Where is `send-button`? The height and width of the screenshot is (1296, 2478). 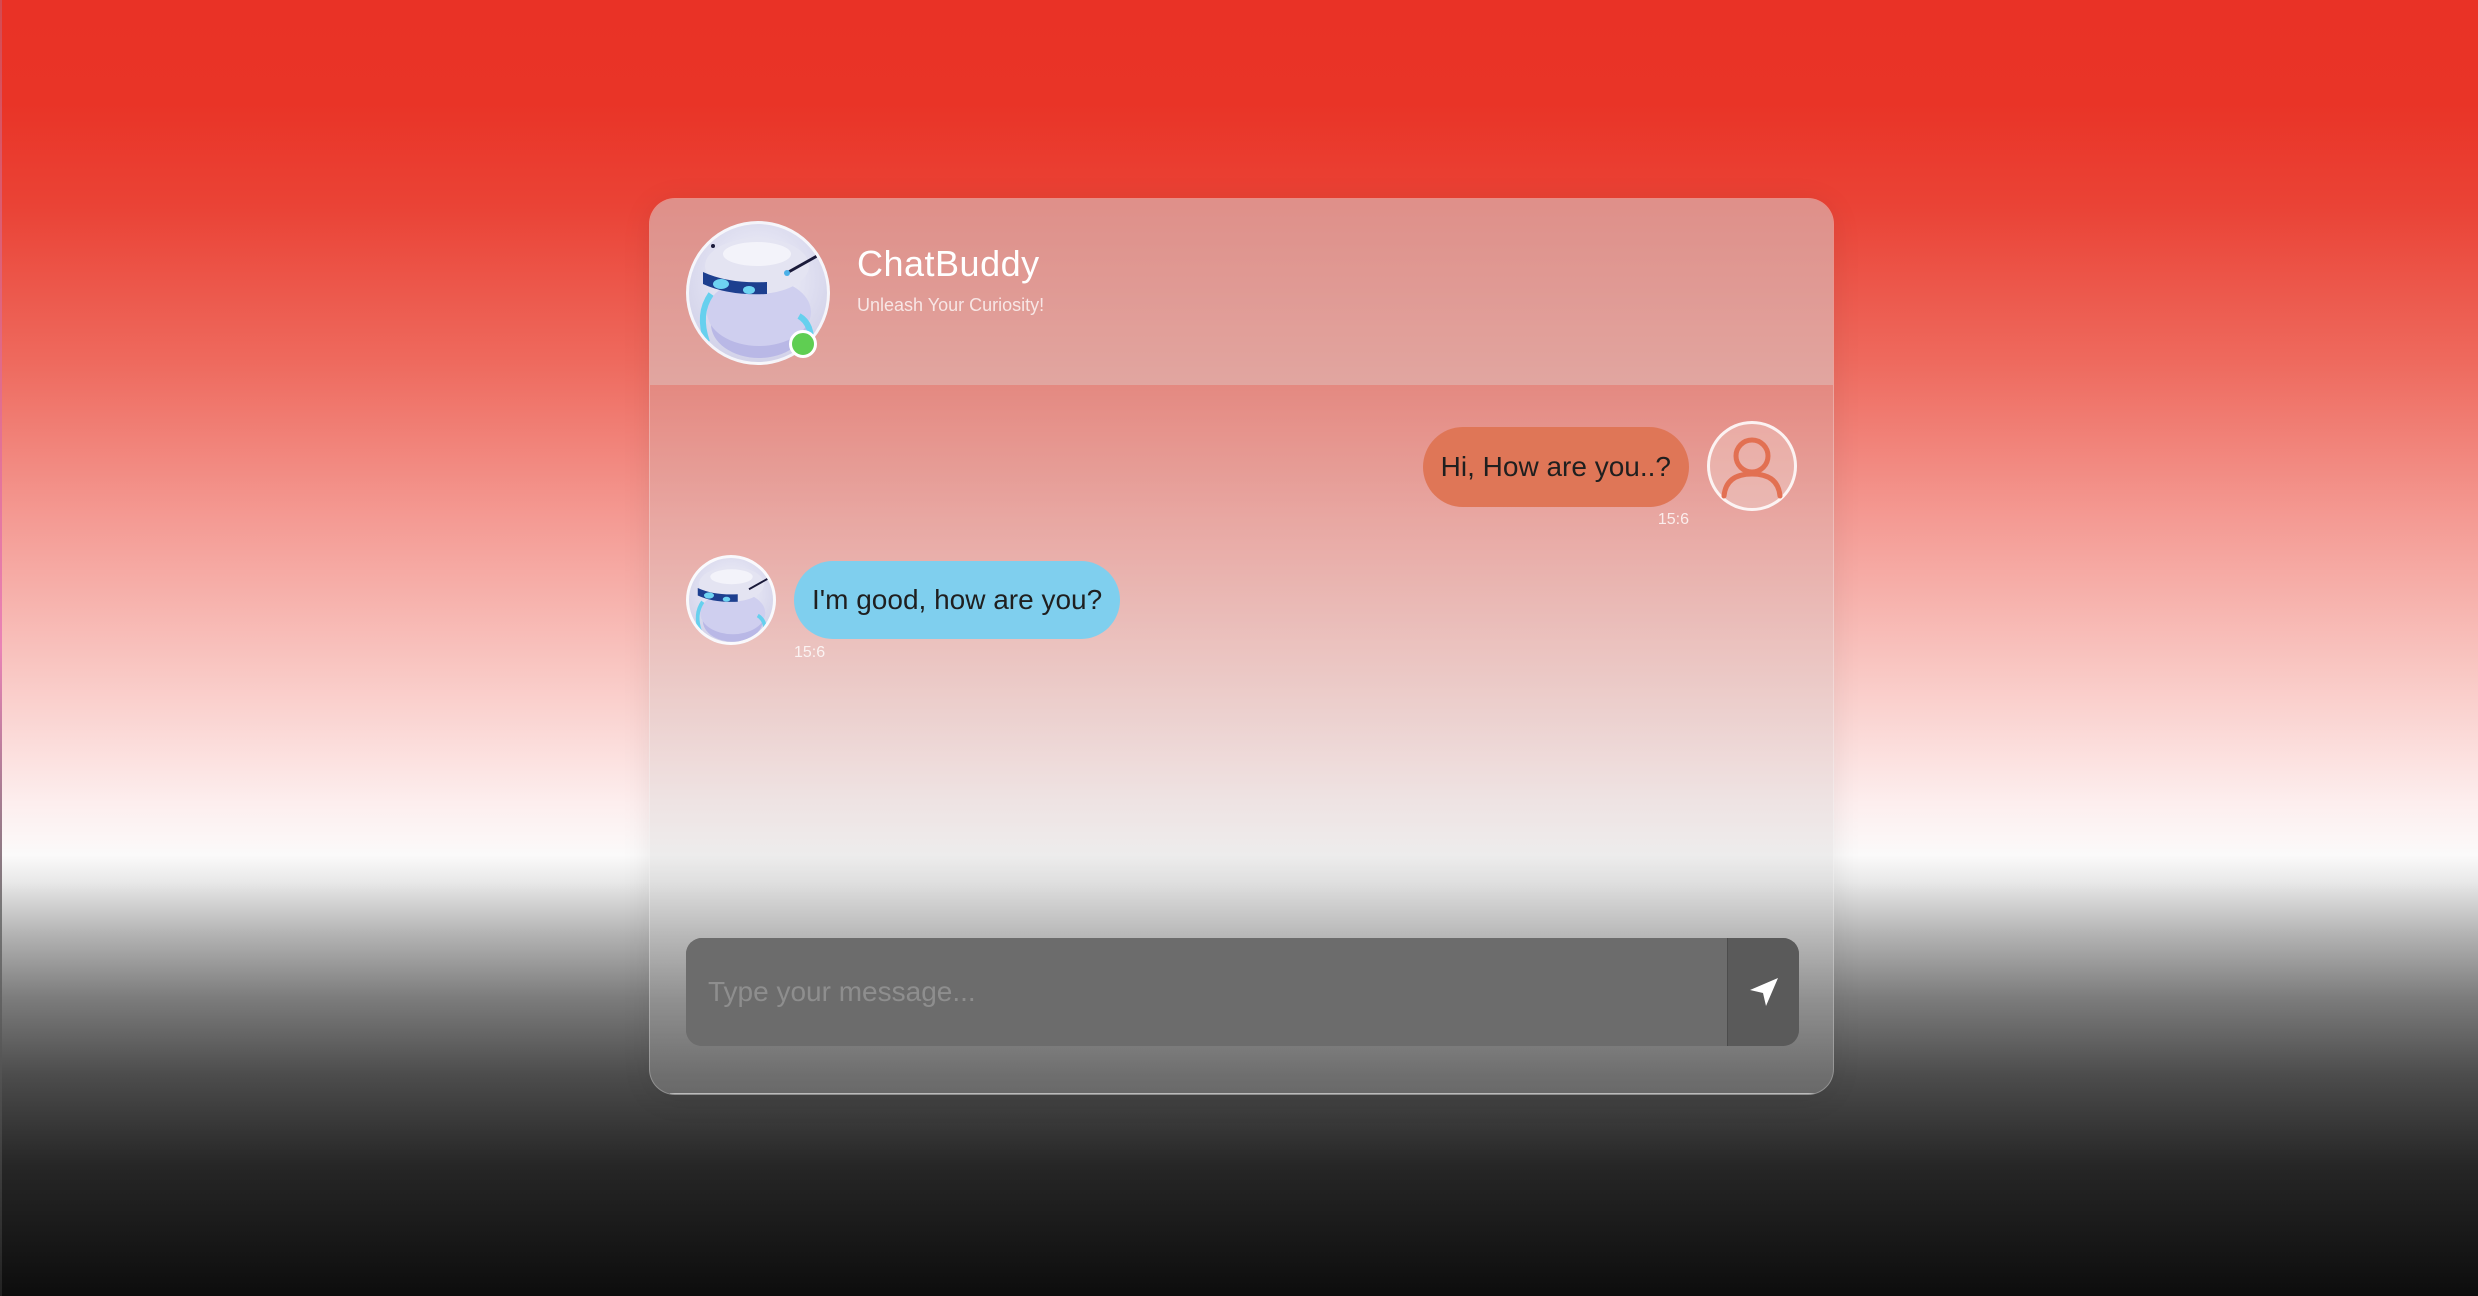 send-button is located at coordinates (1763, 992).